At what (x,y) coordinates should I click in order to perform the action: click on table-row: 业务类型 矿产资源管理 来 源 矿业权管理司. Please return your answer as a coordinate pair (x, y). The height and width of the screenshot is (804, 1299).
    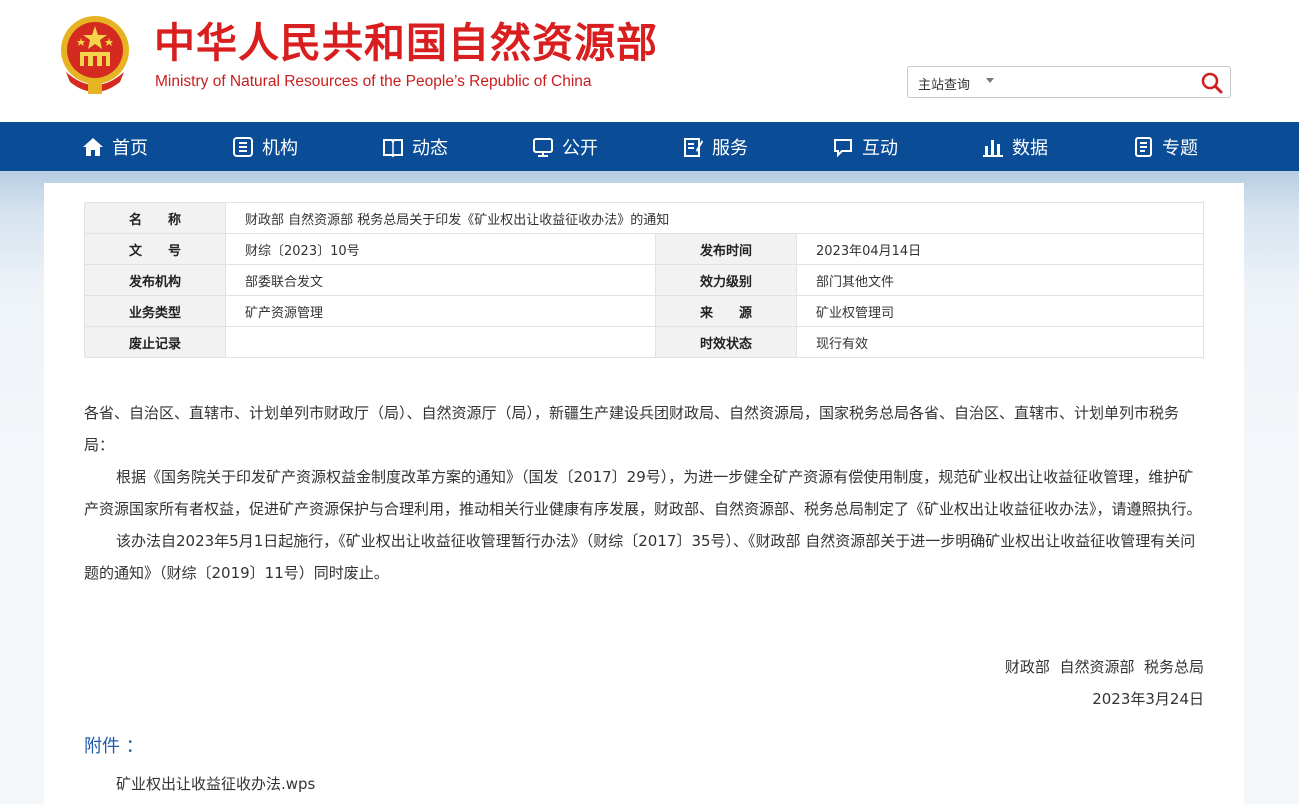
    Looking at the image, I should click on (644, 311).